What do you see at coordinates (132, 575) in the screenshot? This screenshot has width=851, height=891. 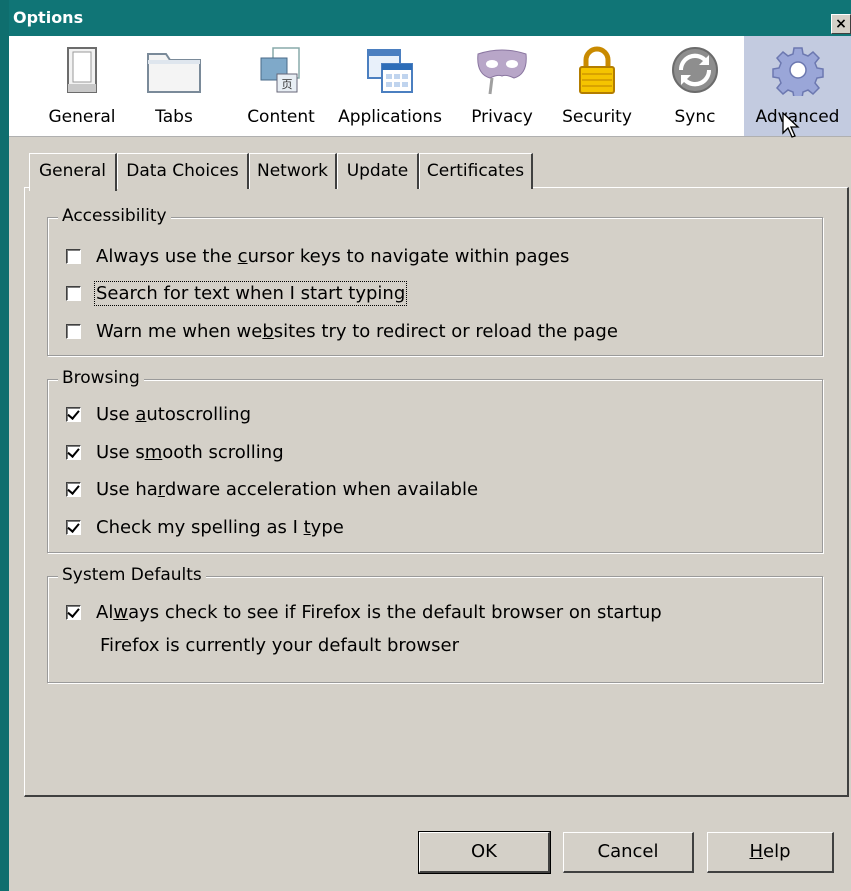 I see `group-legend: System Defaults` at bounding box center [132, 575].